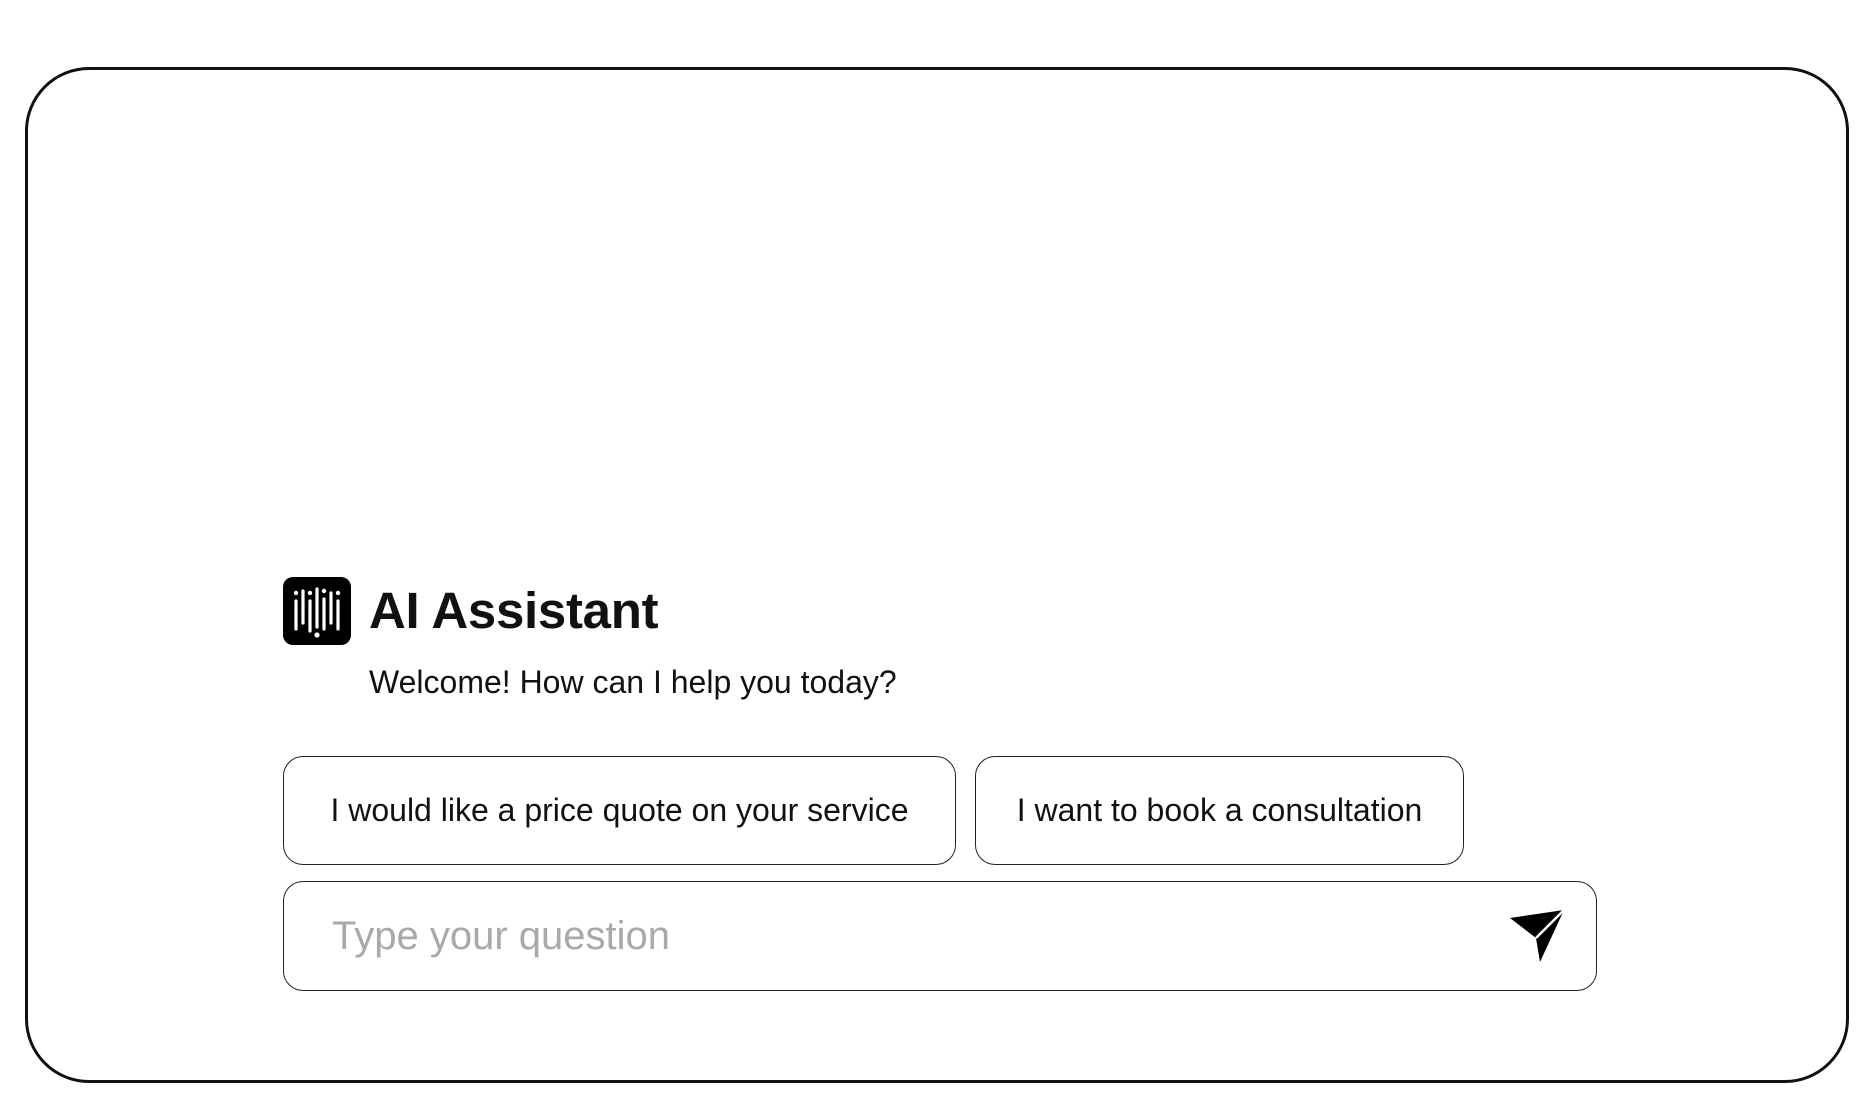  What do you see at coordinates (633, 682) in the screenshot?
I see `welcome-message: Welcome! How can I help you today?` at bounding box center [633, 682].